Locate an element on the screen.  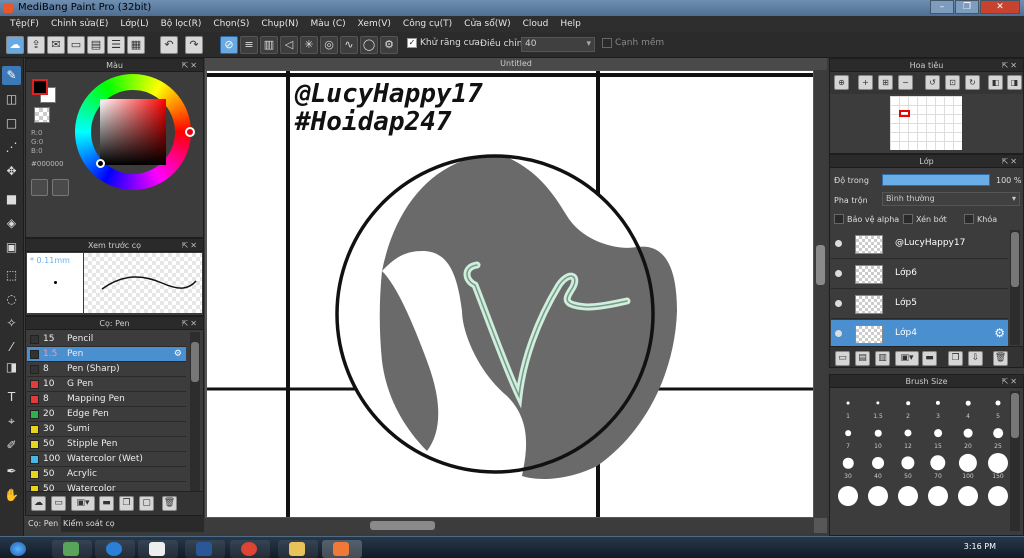
snap-parallel-icon: ≡ is located at coordinates (249, 45).